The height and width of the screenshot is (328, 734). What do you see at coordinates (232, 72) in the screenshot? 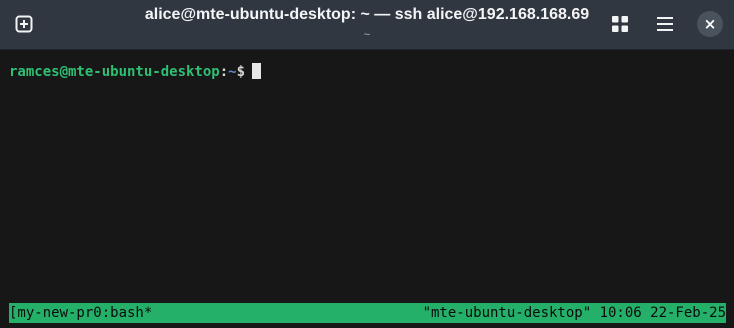
I see `prompt-path: ~` at bounding box center [232, 72].